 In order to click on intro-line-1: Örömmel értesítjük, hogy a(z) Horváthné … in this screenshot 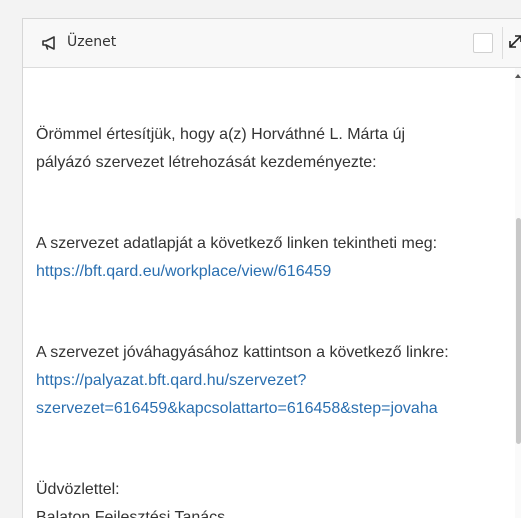, I will do `click(221, 134)`.